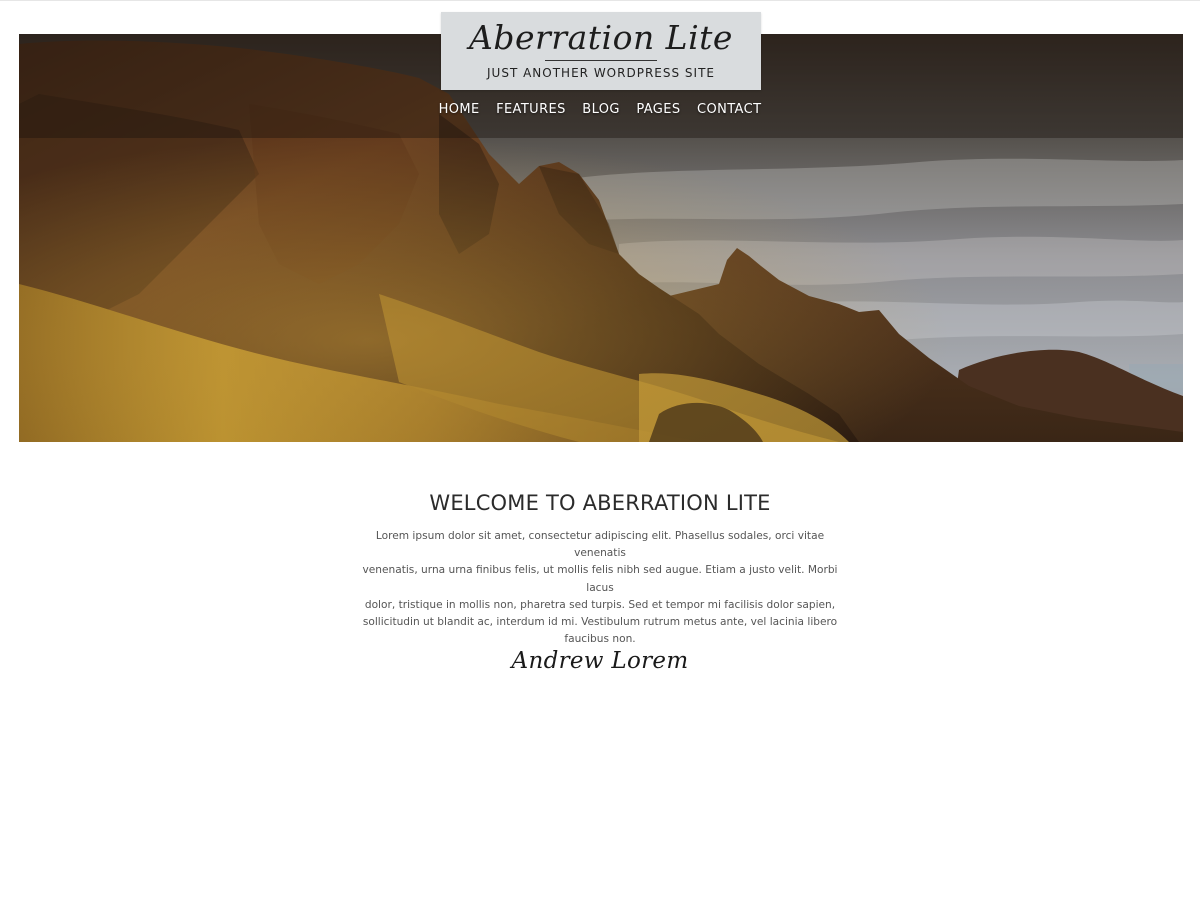 The image size is (1200, 900). I want to click on site-tagline: JUST ANOTHER WORDPRESS SITE, so click(601, 73).